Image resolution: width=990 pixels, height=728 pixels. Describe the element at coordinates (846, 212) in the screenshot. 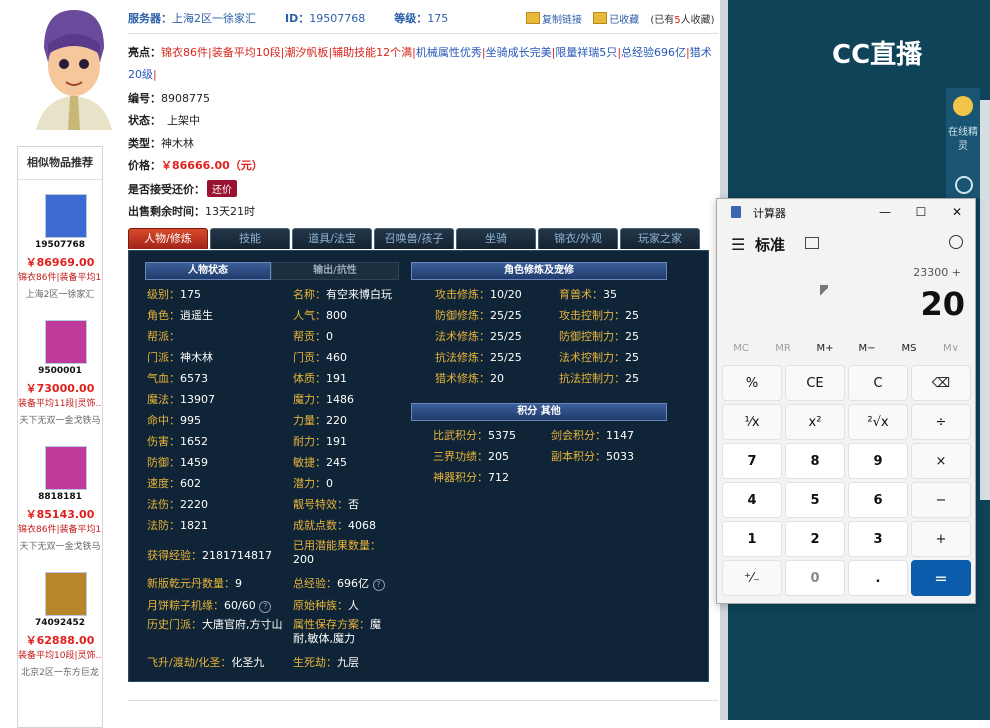

I see `calculator-titlebar: 计算器 — ☐ ✕` at that location.